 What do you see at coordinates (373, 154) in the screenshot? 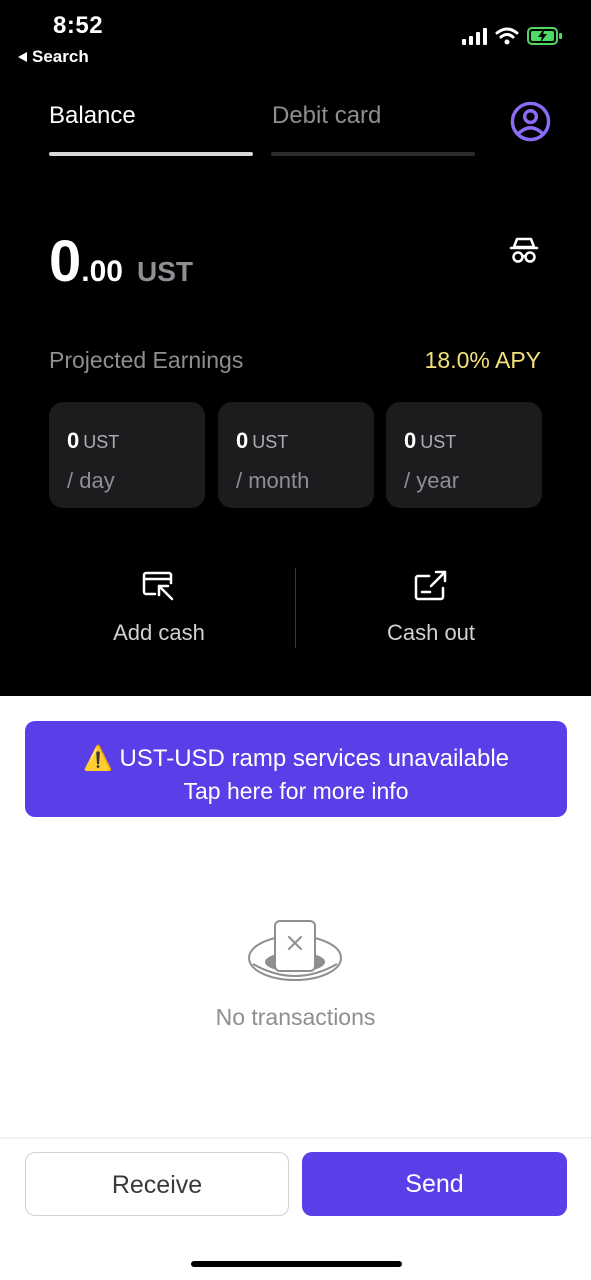
I see `tab-indicator-inactive` at bounding box center [373, 154].